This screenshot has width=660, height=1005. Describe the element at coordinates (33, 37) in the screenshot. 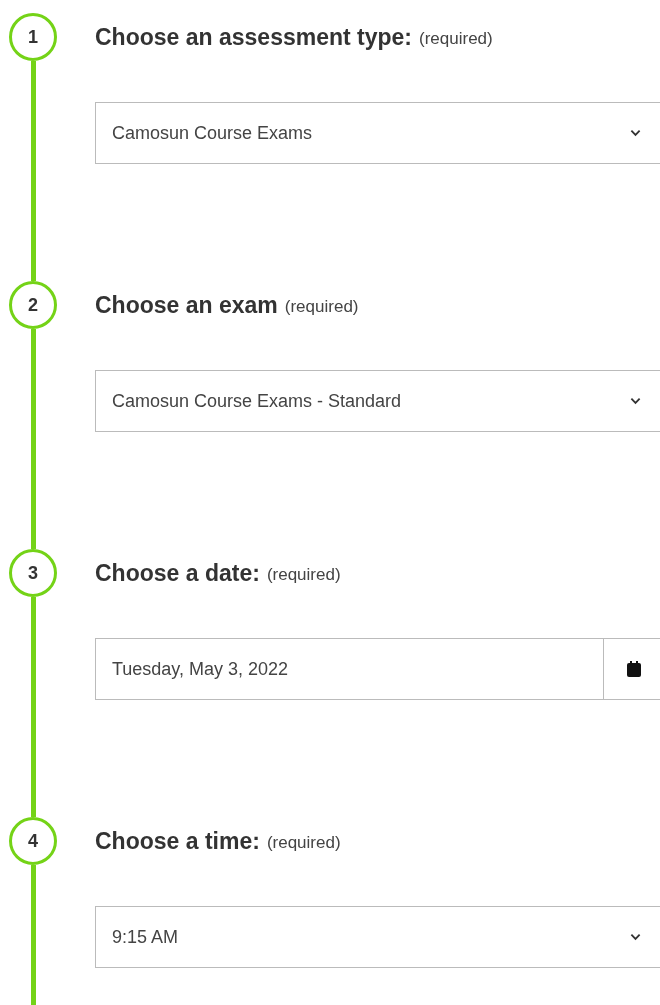

I see `step-number-badge: 1` at that location.